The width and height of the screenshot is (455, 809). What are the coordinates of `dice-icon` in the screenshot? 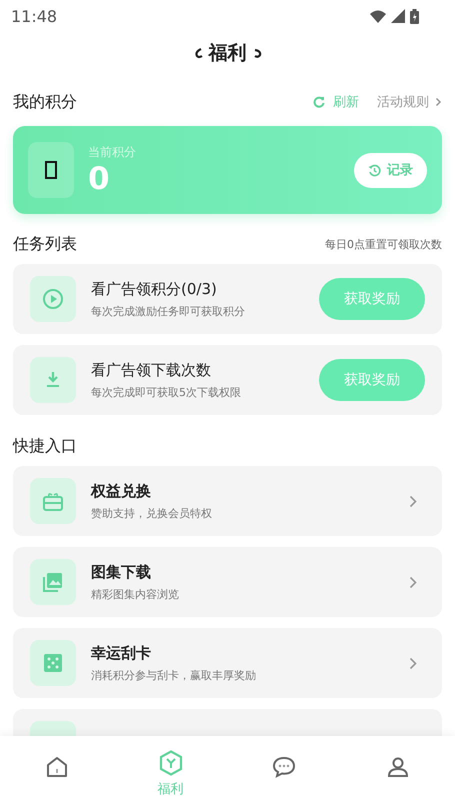 It's located at (53, 663).